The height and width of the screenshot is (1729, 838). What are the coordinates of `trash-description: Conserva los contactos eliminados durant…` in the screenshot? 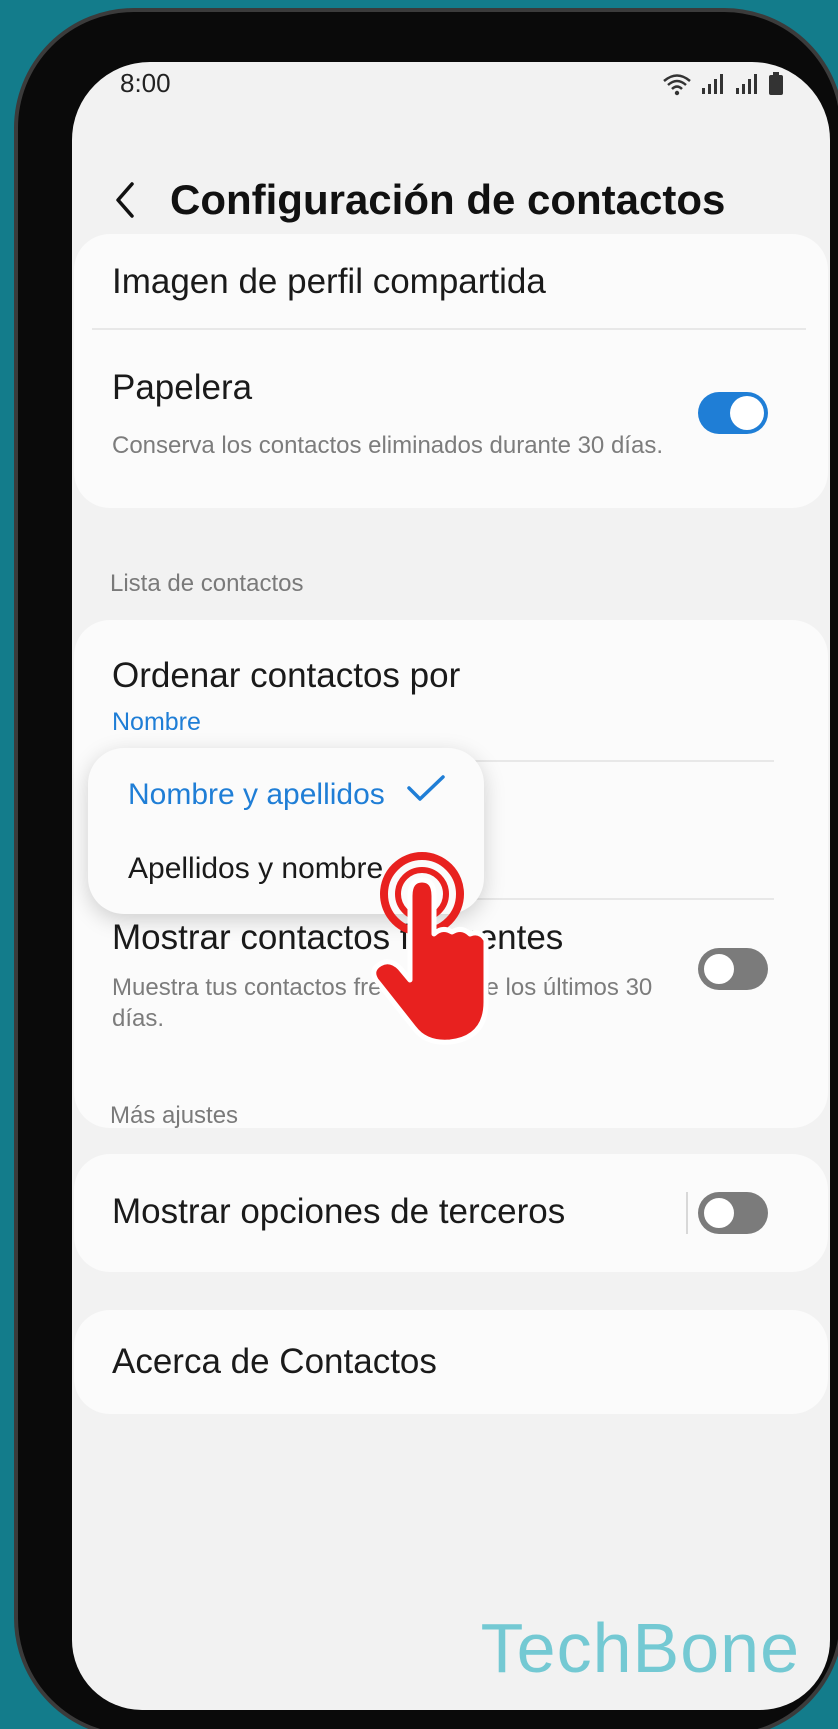 It's located at (387, 445).